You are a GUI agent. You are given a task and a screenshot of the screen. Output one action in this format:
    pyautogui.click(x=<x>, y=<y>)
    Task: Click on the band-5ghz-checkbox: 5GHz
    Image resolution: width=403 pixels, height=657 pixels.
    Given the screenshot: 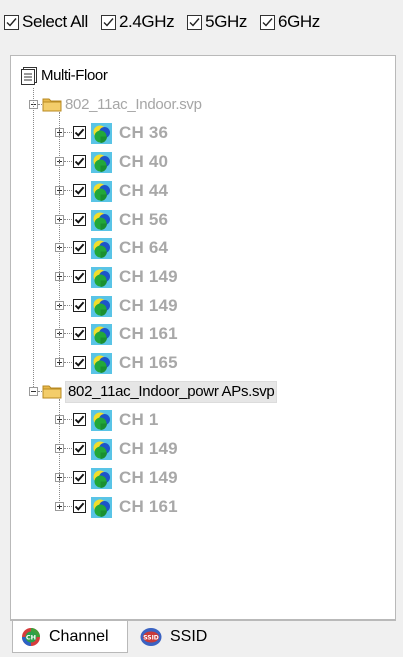 What is the action you would take?
    pyautogui.click(x=217, y=22)
    